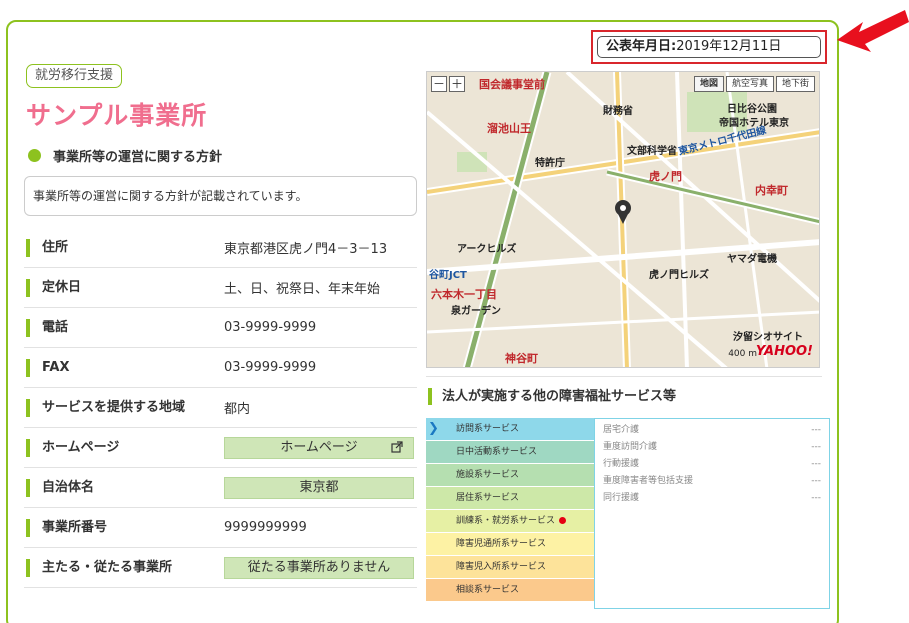 This screenshot has height=623, width=909. I want to click on info-label: ホームページ, so click(125, 447).